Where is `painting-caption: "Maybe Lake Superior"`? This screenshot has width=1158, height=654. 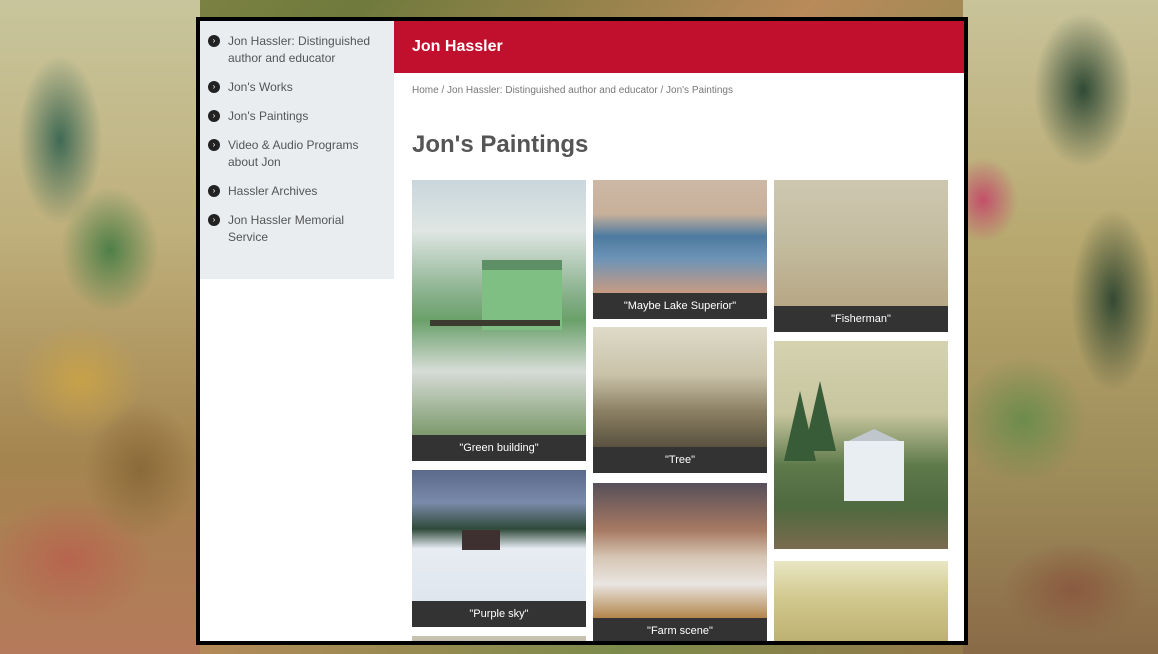 painting-caption: "Maybe Lake Superior" is located at coordinates (680, 306).